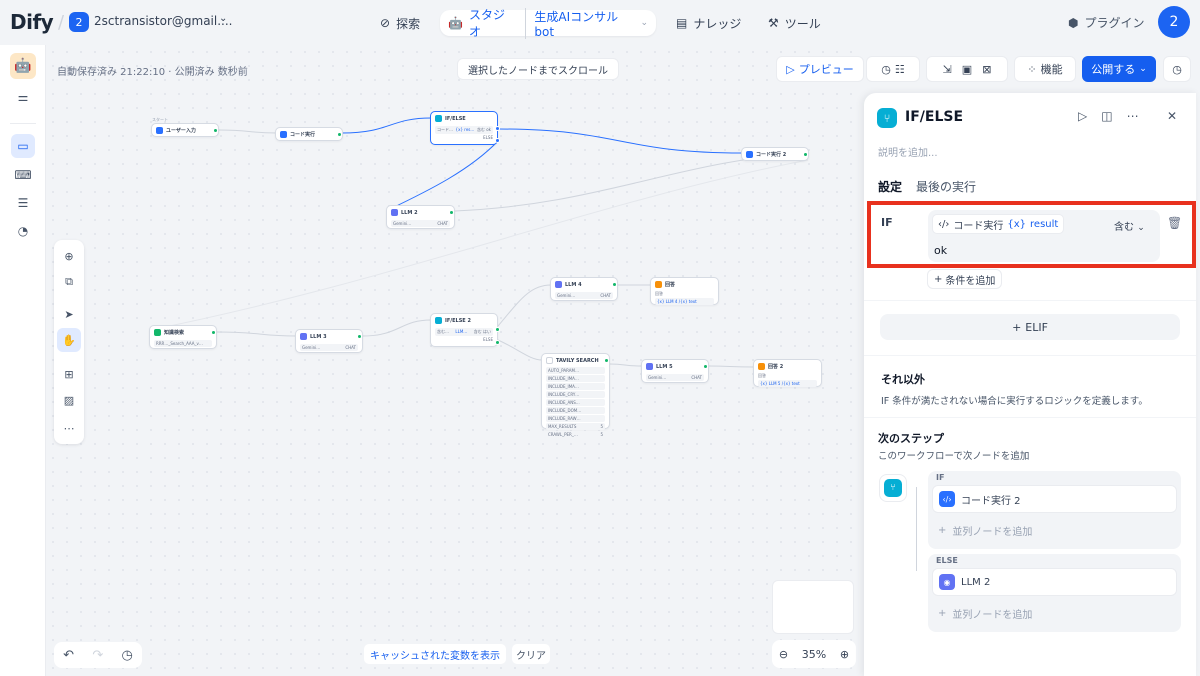  I want to click on llm-4-node: LLM 4 Gemini… CHAT, so click(584, 289).